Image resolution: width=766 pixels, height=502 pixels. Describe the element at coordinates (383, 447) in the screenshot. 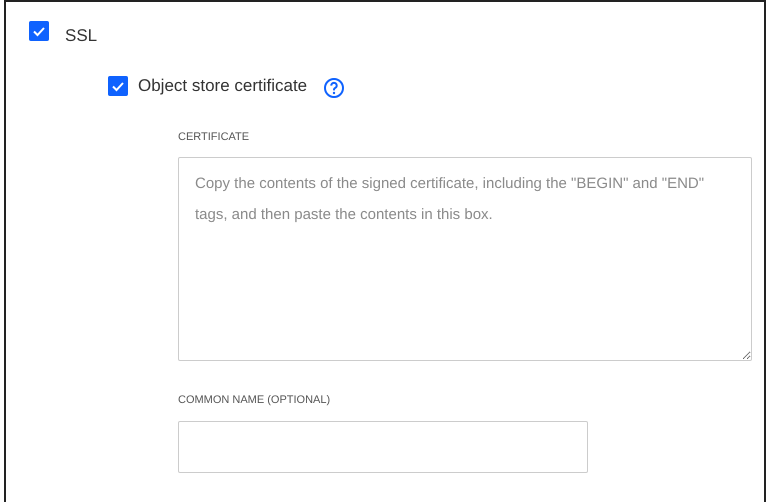

I see `common-name-field` at that location.